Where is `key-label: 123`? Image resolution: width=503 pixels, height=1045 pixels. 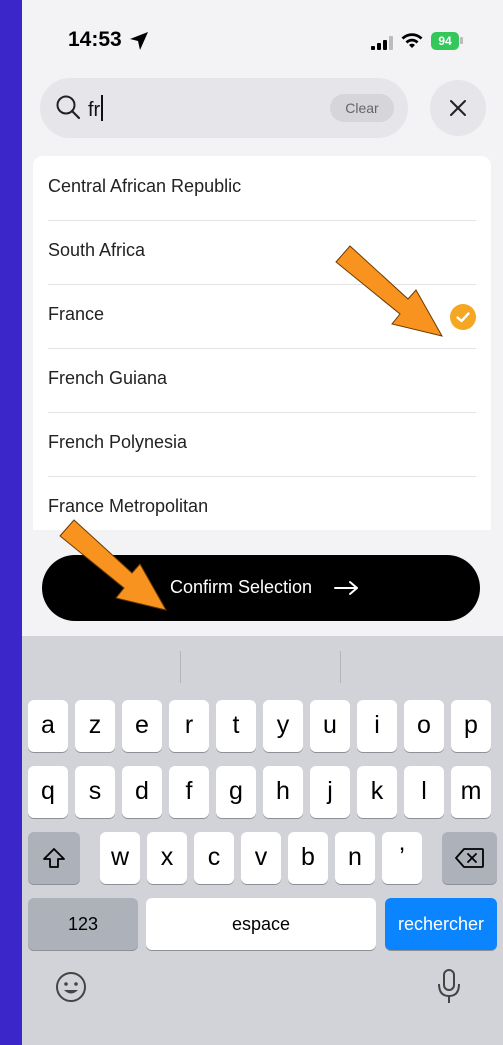 key-label: 123 is located at coordinates (83, 924).